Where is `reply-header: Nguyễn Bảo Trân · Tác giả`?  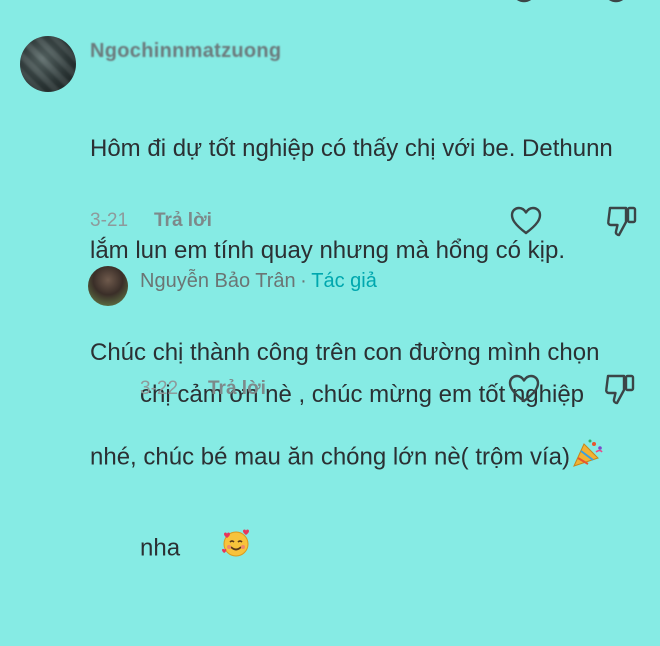 reply-header: Nguyễn Bảo Trân · Tác giả is located at coordinates (258, 281).